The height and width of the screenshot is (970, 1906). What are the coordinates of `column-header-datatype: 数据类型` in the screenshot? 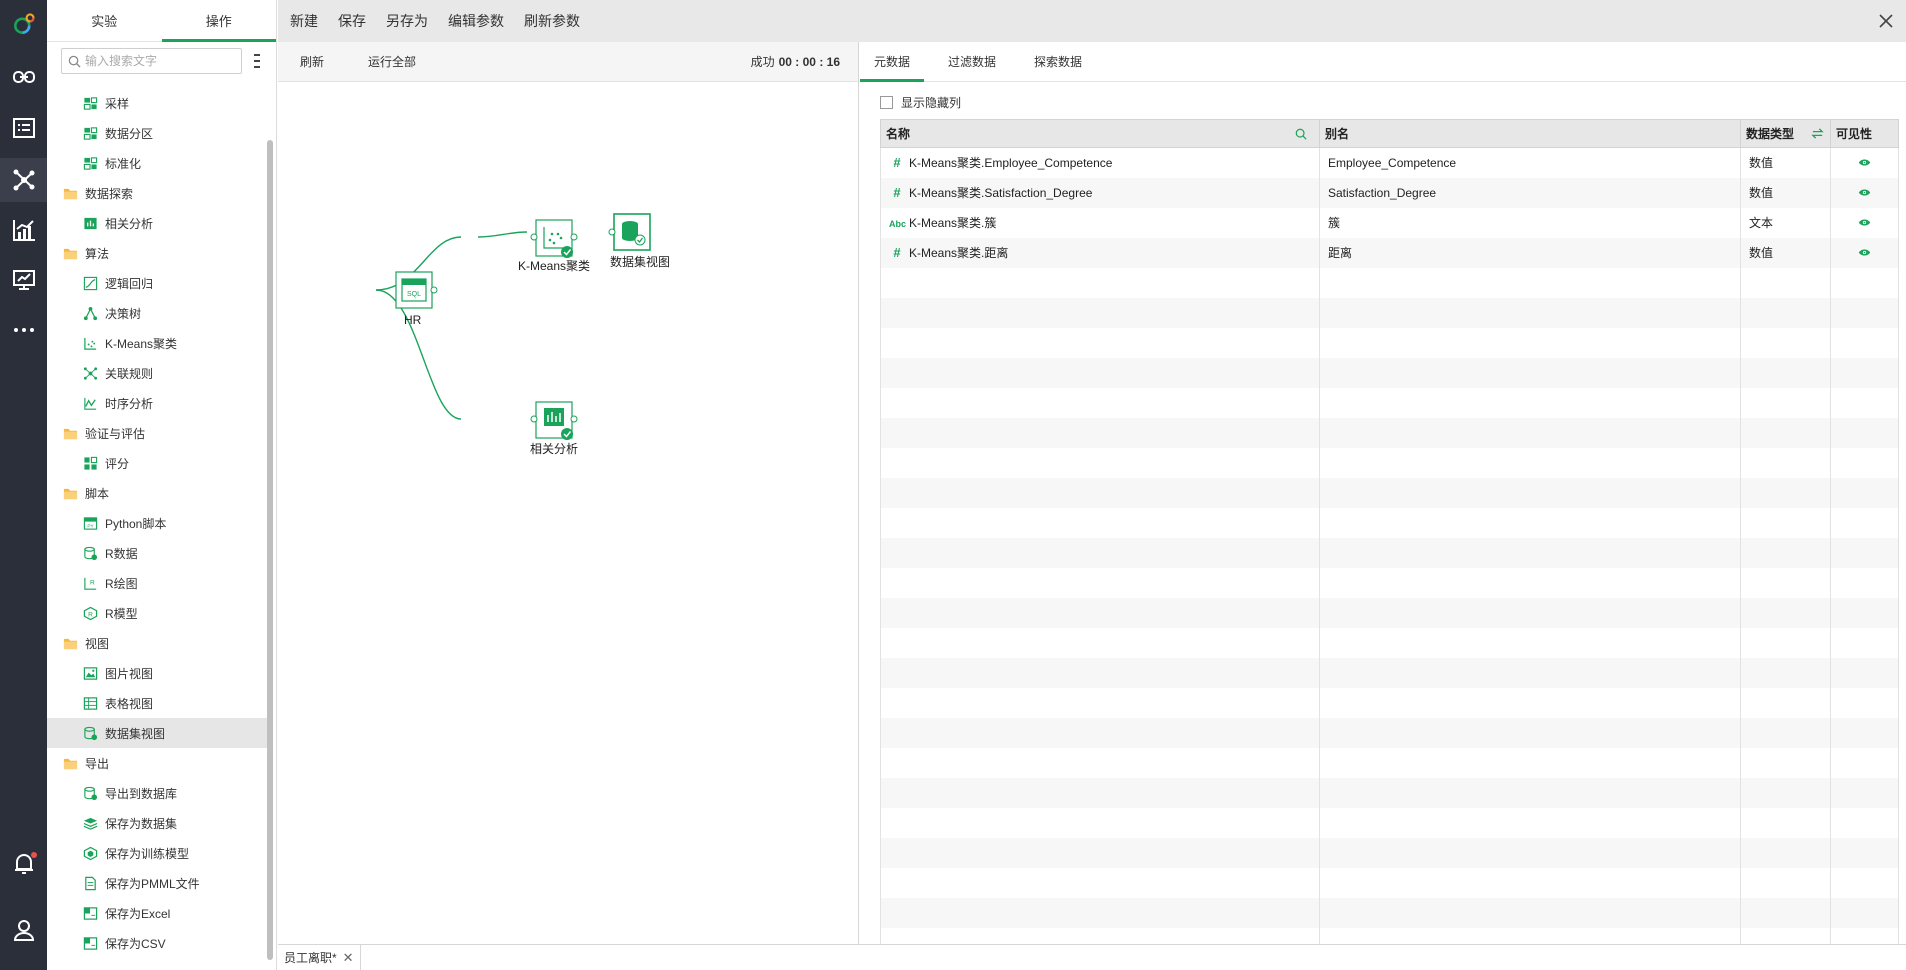 It's located at (1785, 133).